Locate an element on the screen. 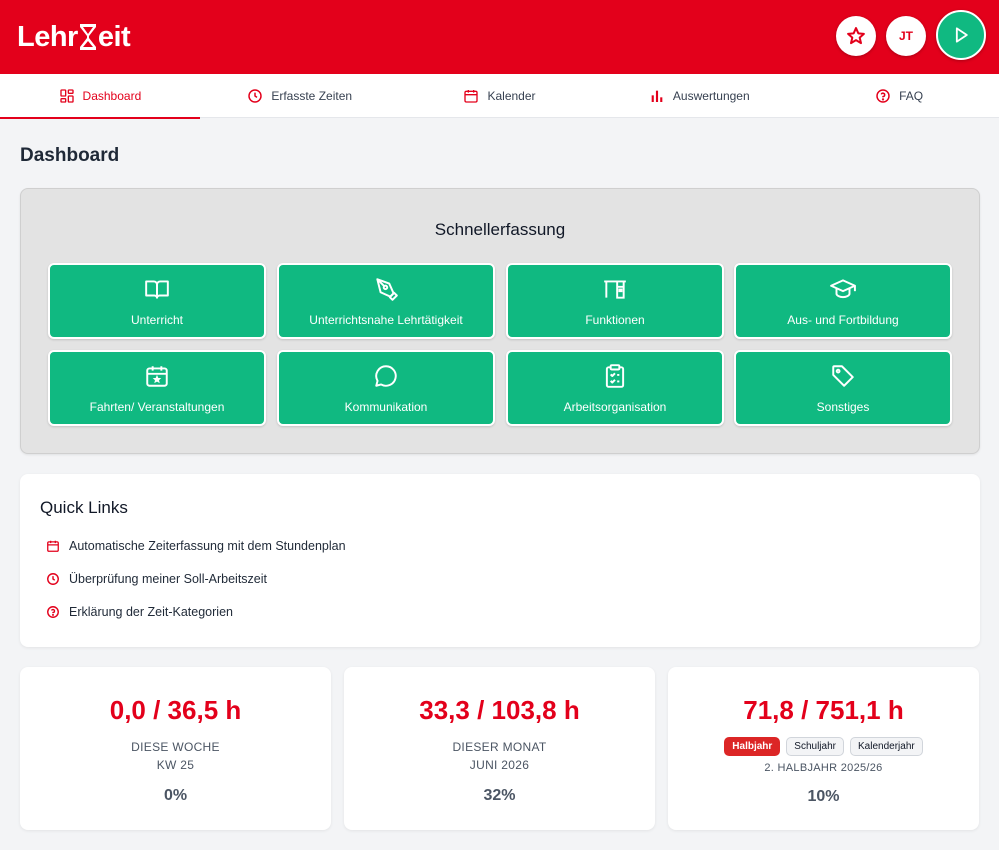  quick-entry-arbeitsorganisation: Arbeitsorganisation is located at coordinates (615, 388).